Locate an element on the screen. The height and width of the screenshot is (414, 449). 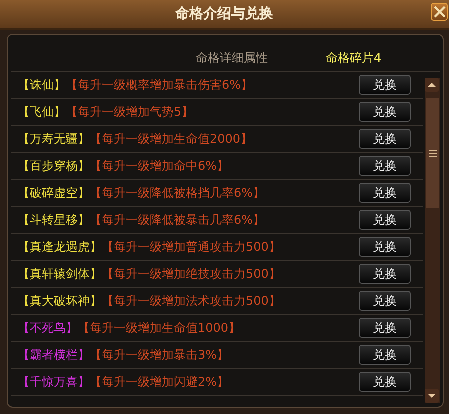
scroll-bar is located at coordinates (432, 240).